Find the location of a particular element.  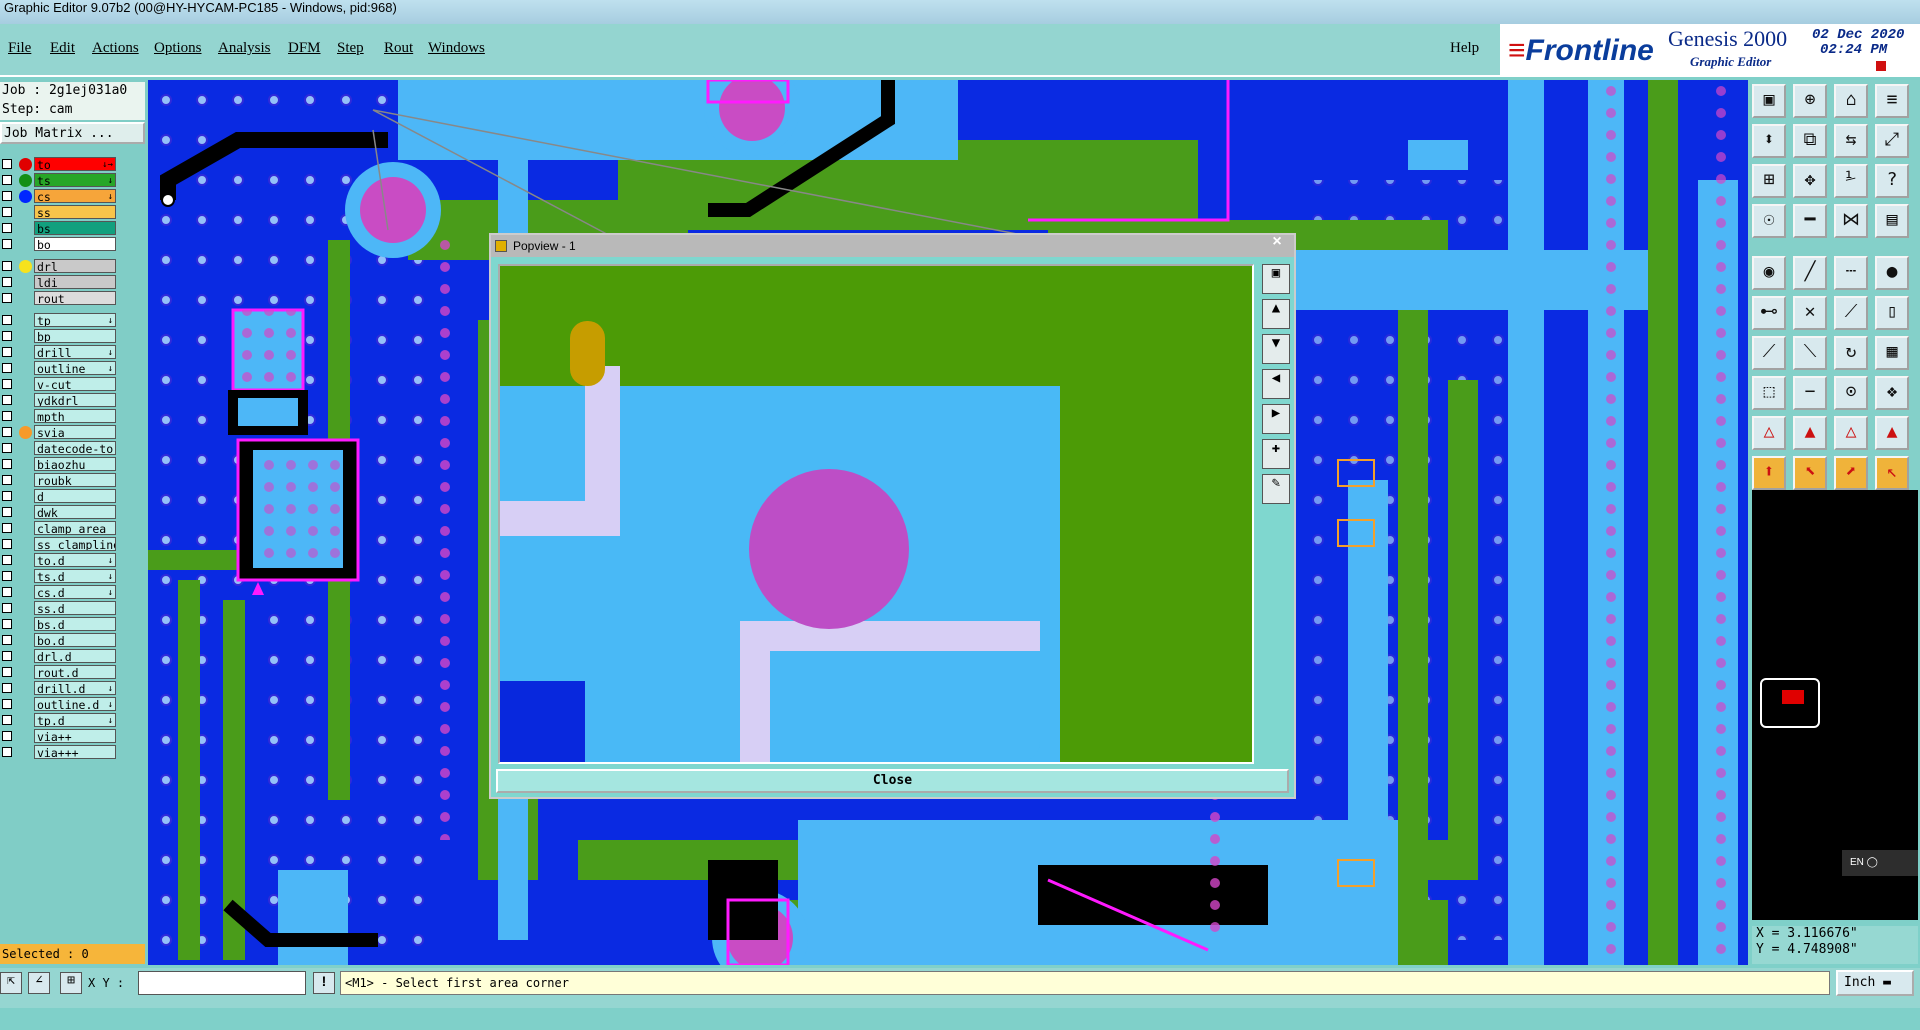

zoom-in-icon: ✚ is located at coordinates (1276, 454).